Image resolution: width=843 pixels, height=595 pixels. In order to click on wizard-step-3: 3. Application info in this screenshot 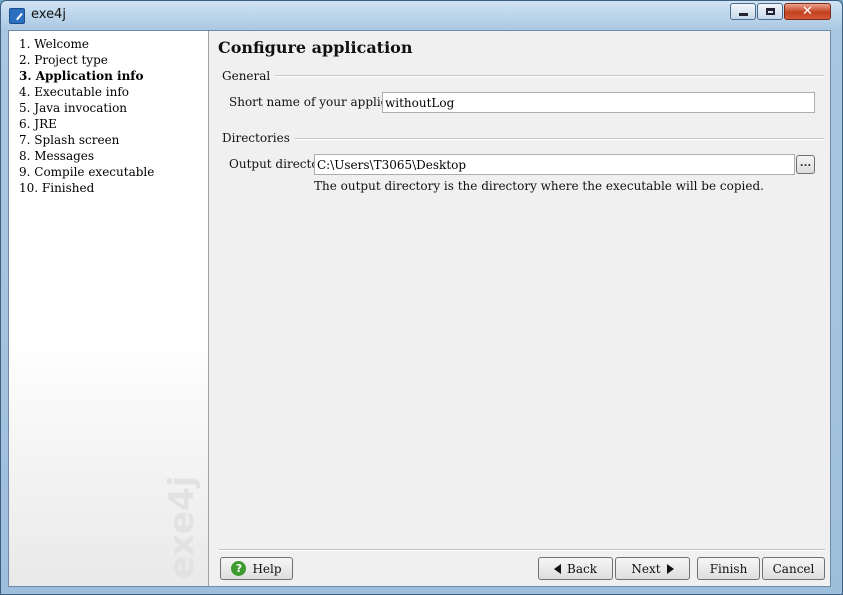, I will do `click(81, 76)`.